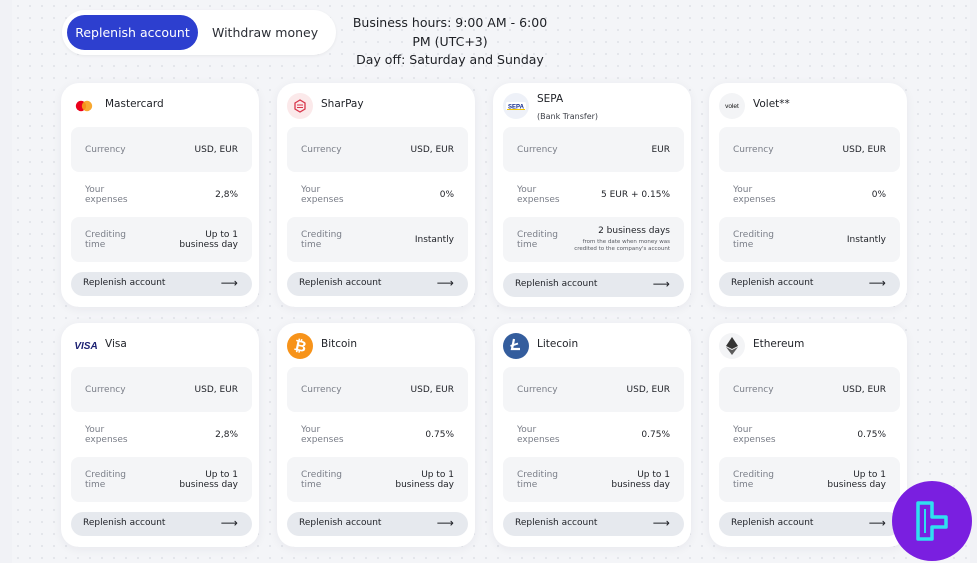  I want to click on expenses-row: Your expenses 5 EUR + 0.15%, so click(593, 194).